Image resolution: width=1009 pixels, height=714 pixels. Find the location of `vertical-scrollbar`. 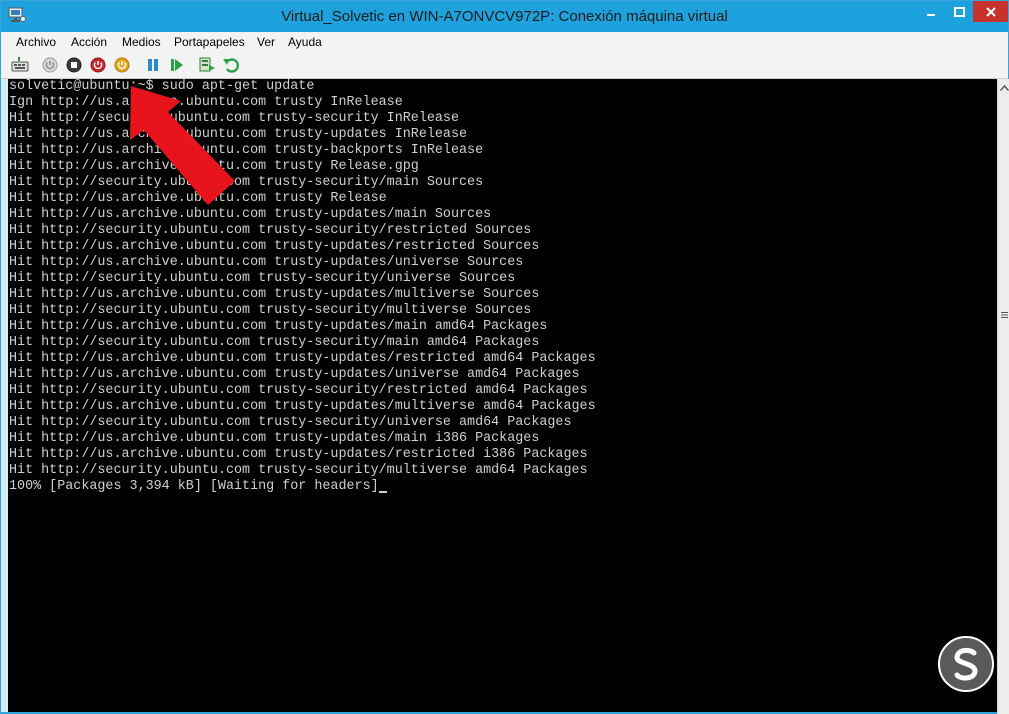

vertical-scrollbar is located at coordinates (1003, 396).